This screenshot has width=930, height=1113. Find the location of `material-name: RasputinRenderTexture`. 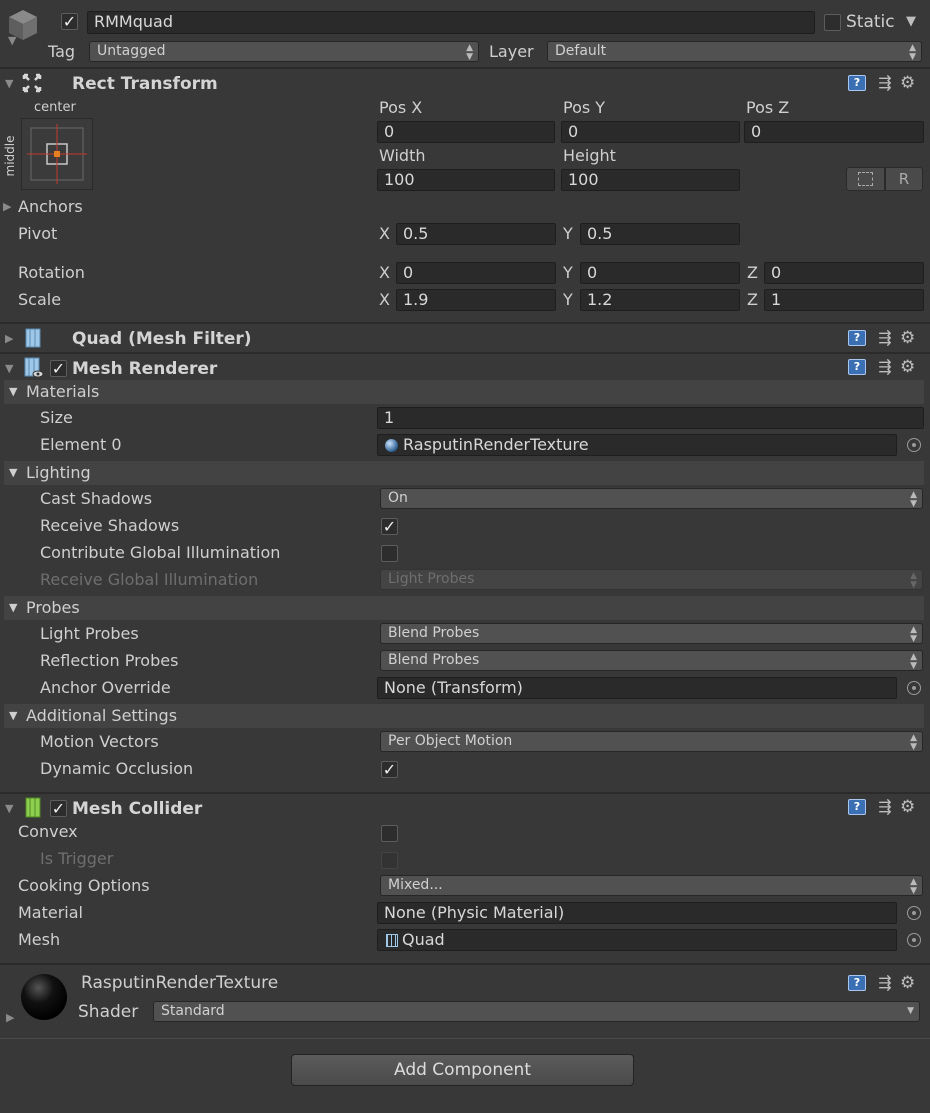

material-name: RasputinRenderTexture is located at coordinates (180, 983).